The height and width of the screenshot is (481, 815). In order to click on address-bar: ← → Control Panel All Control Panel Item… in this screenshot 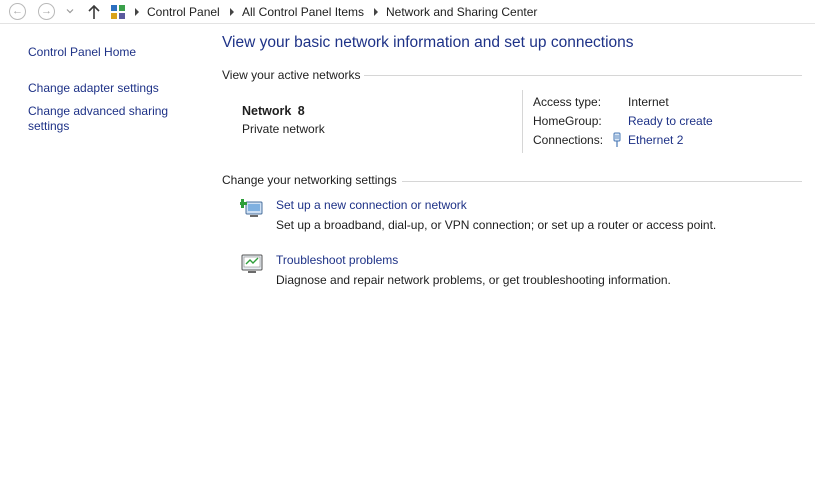, I will do `click(407, 12)`.